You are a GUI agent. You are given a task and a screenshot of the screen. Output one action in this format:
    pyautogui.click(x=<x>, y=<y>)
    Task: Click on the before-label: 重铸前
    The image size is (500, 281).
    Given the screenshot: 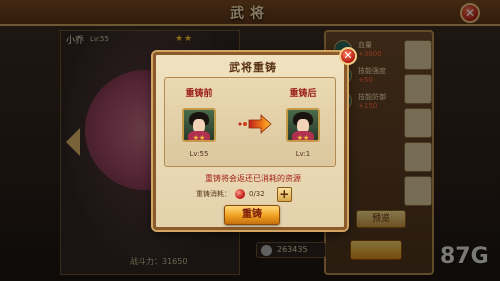 What is the action you would take?
    pyautogui.click(x=199, y=94)
    